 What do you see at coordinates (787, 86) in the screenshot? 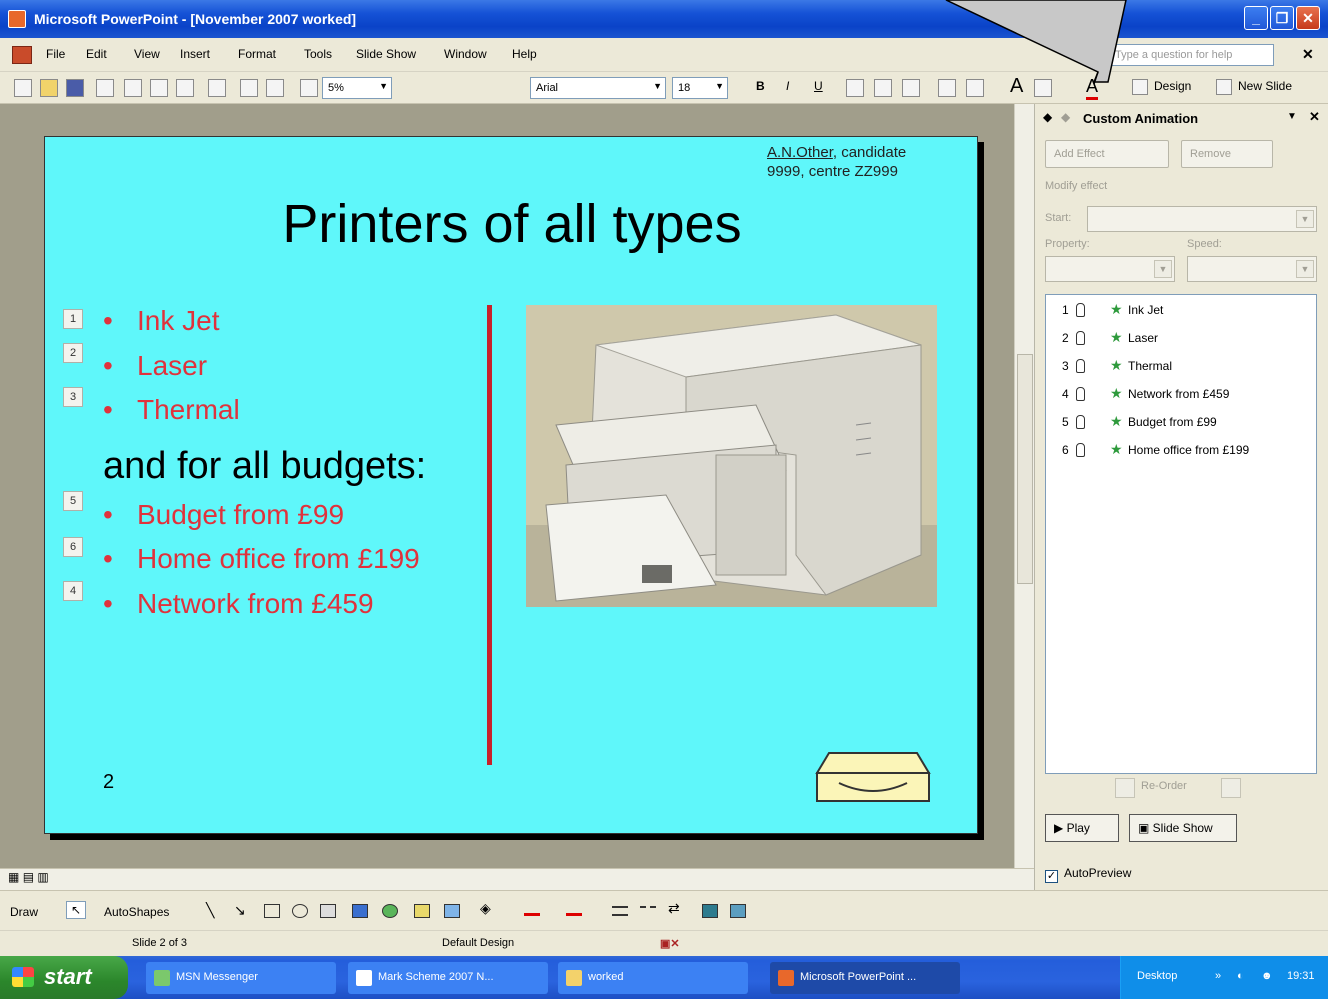
I see `italic-button: I` at bounding box center [787, 86].